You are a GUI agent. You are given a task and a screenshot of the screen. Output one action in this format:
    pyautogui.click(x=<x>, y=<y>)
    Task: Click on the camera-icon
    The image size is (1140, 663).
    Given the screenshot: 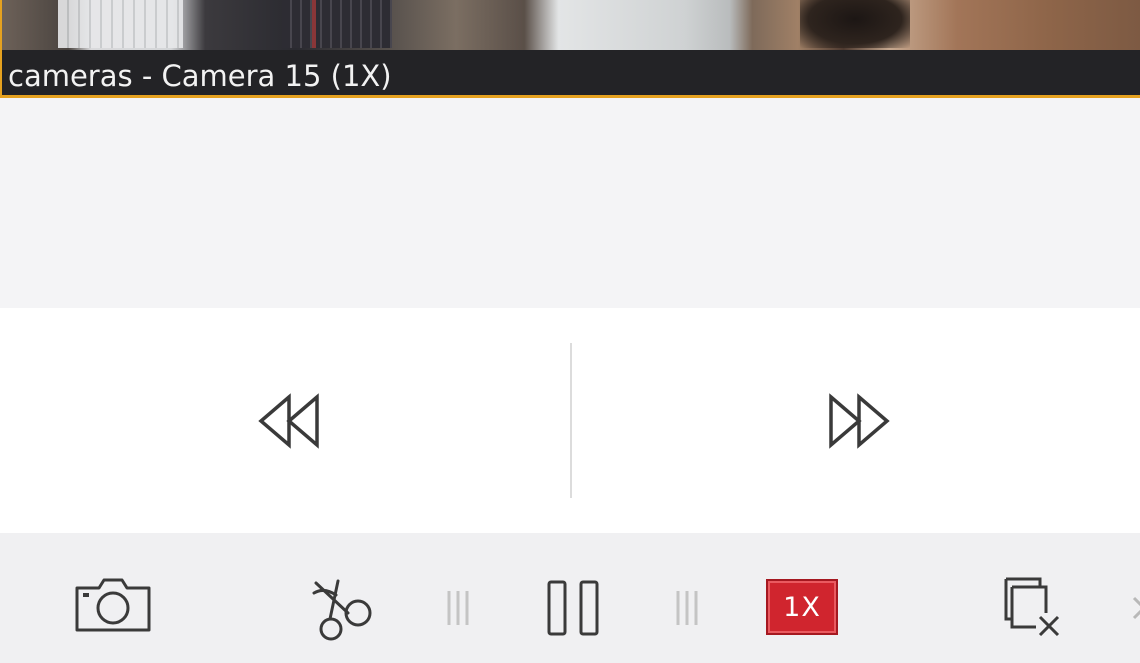 What is the action you would take?
    pyautogui.click(x=113, y=605)
    